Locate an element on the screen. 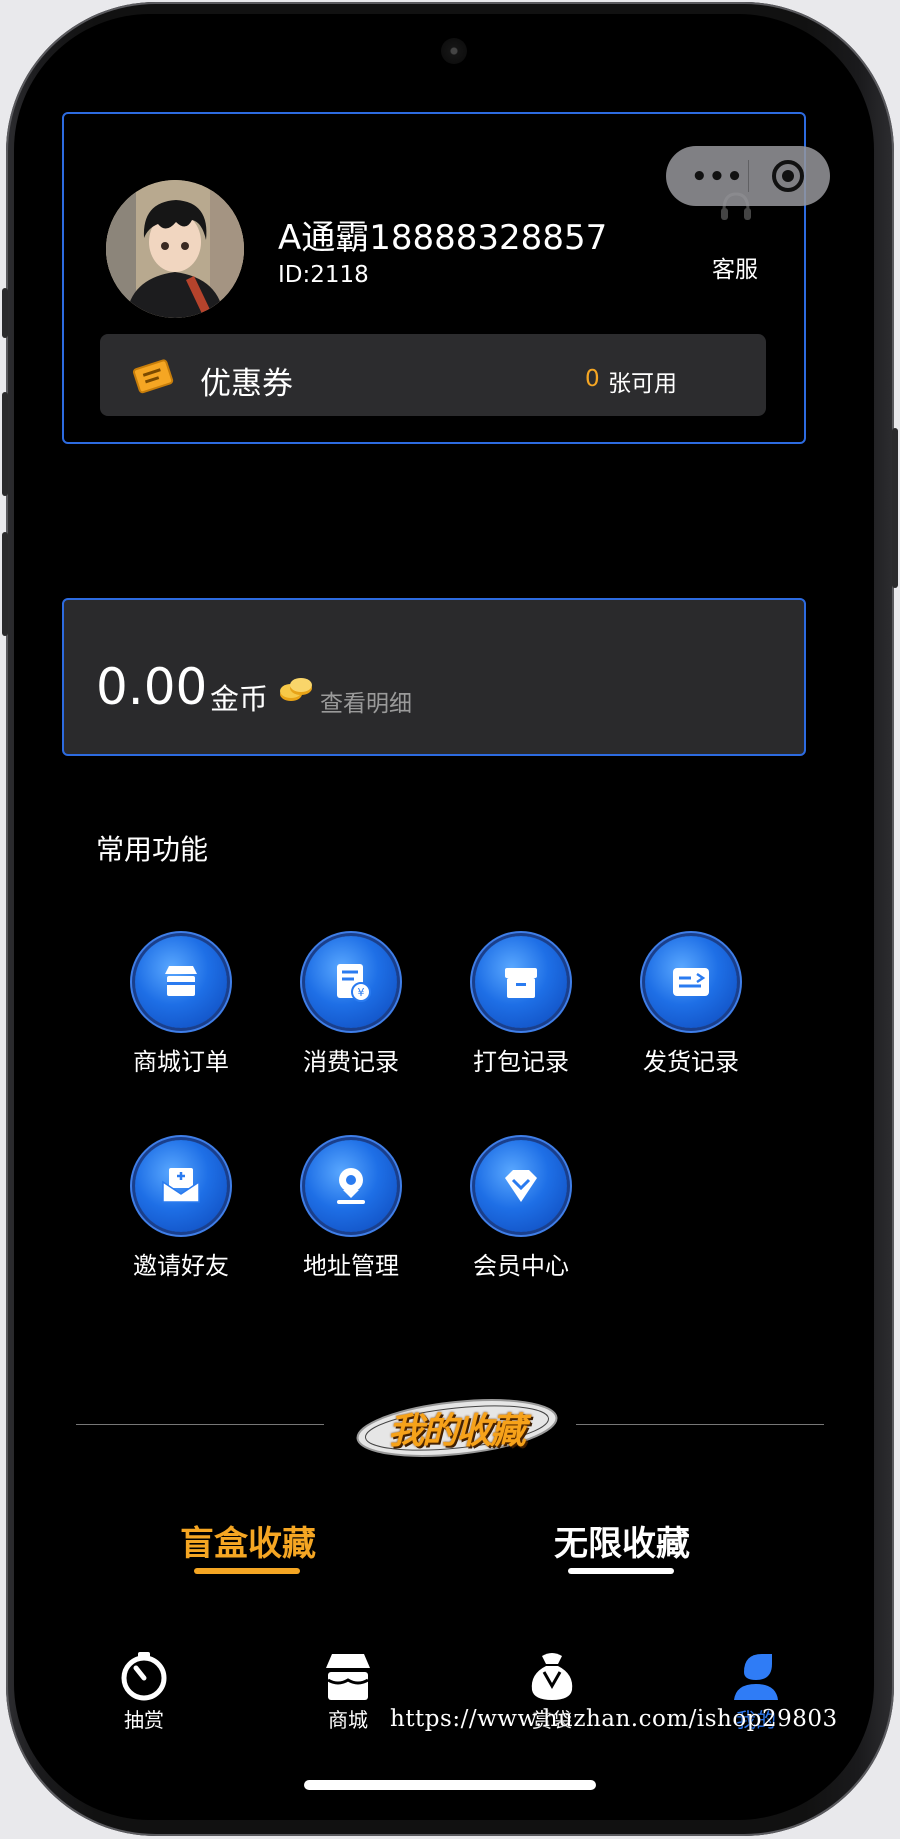 The width and height of the screenshot is (900, 1839). camera-icon is located at coordinates (454, 51).